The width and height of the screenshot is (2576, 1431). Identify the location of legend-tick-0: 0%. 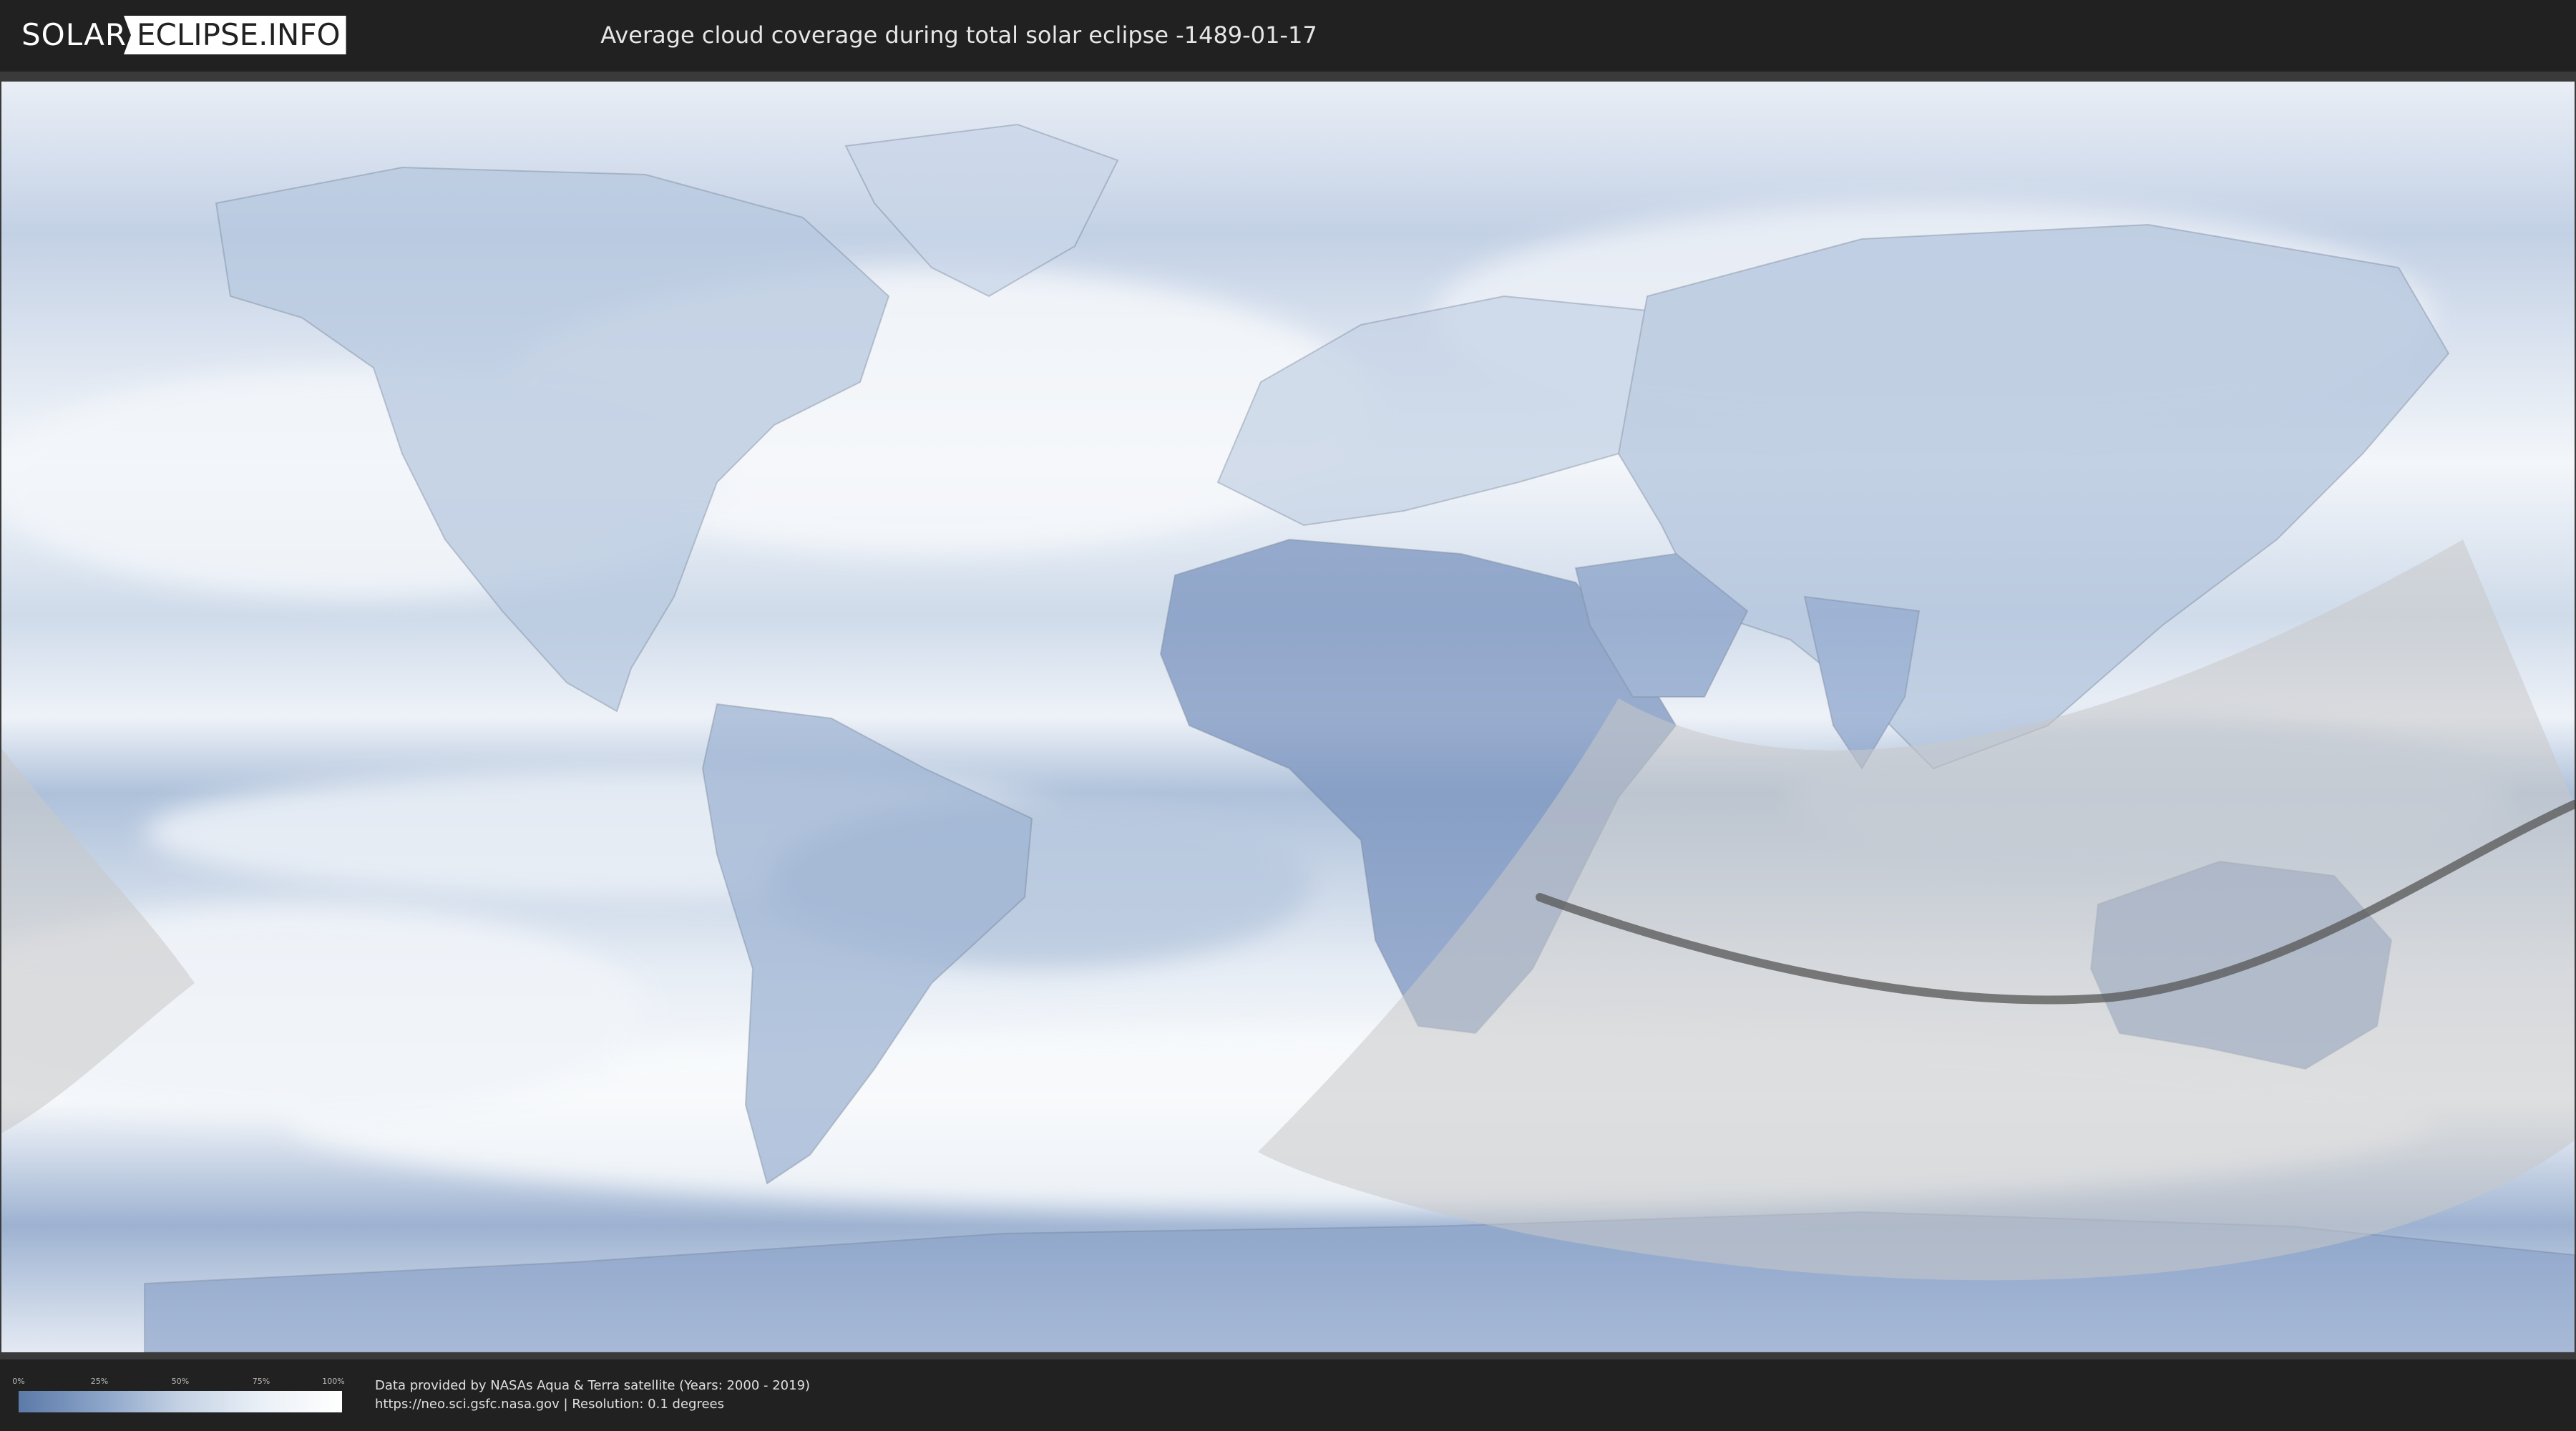
(18, 1382).